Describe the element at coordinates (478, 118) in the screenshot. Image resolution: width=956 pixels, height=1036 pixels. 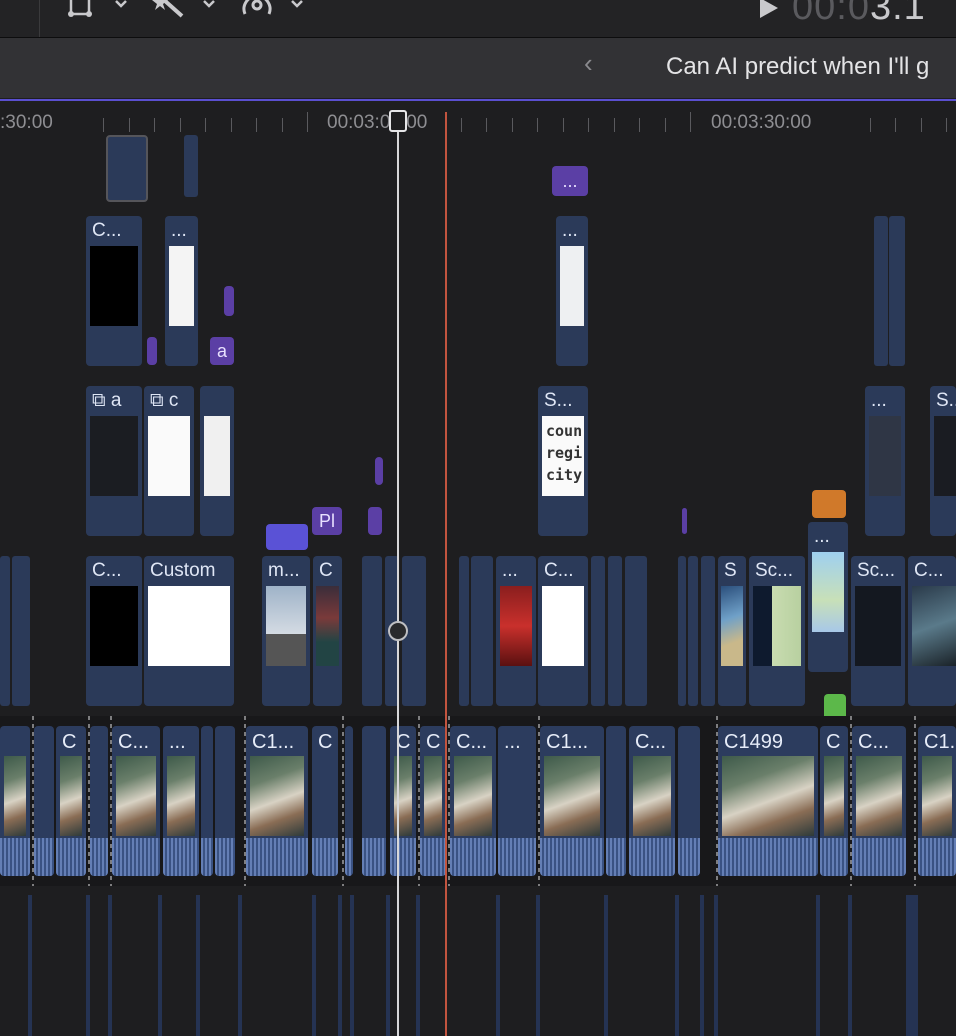
I see `timeline-ruler` at that location.